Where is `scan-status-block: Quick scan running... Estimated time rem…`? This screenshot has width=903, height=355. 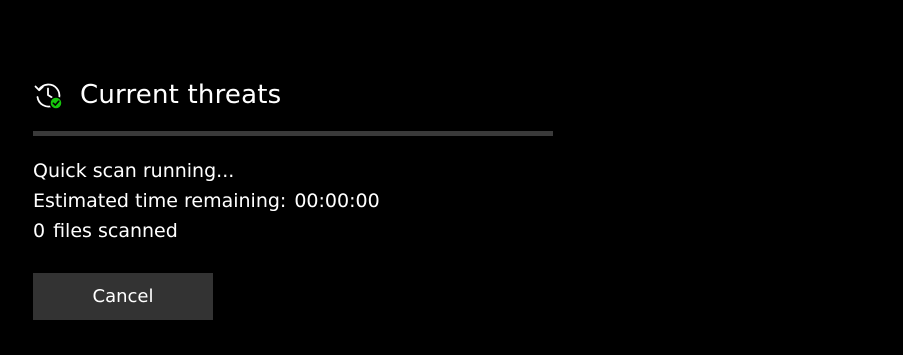
scan-status-block: Quick scan running... Estimated time rem… is located at coordinates (206, 201).